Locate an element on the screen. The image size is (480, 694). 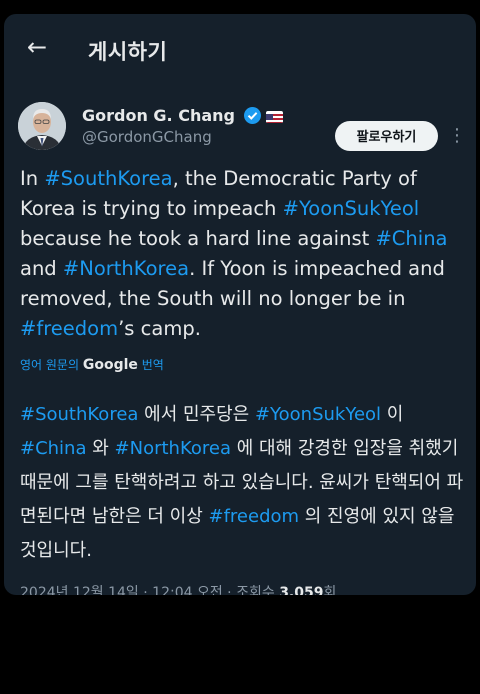
tweet-text-segment: ’s camp. is located at coordinates (159, 328).